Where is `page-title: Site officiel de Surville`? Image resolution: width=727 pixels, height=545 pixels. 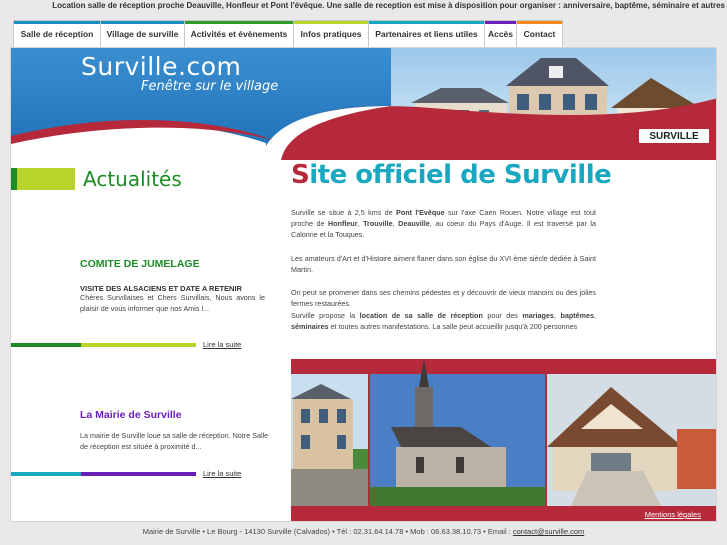
page-title: Site officiel de Surville is located at coordinates (451, 175).